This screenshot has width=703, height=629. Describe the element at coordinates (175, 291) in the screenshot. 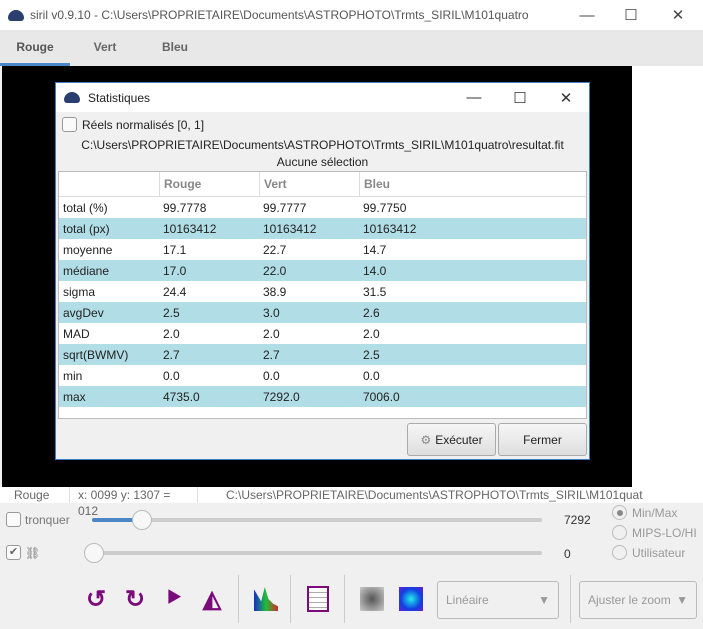

I see `table-cell: 24.4` at that location.